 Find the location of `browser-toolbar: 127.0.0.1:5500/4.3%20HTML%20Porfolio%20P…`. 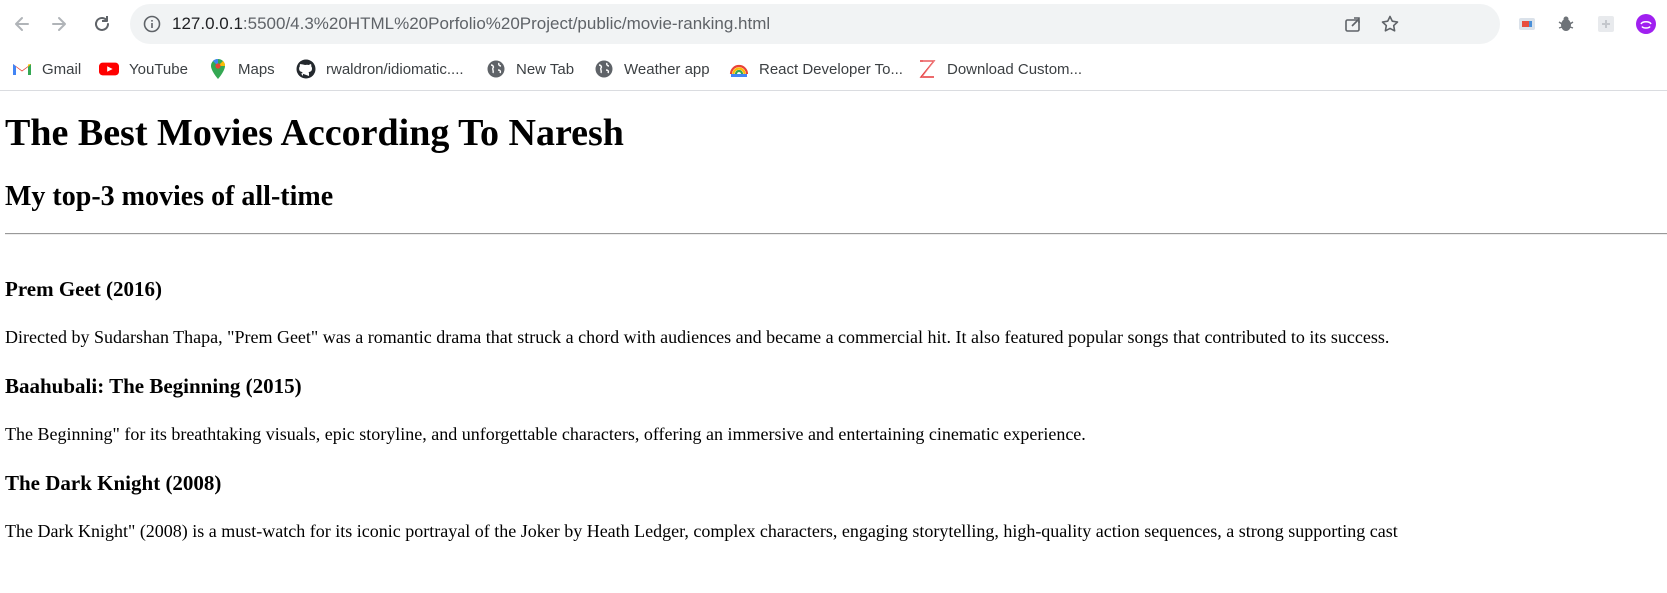

browser-toolbar: 127.0.0.1:5500/4.3%20HTML%20Porfolio%20P… is located at coordinates (833, 24).